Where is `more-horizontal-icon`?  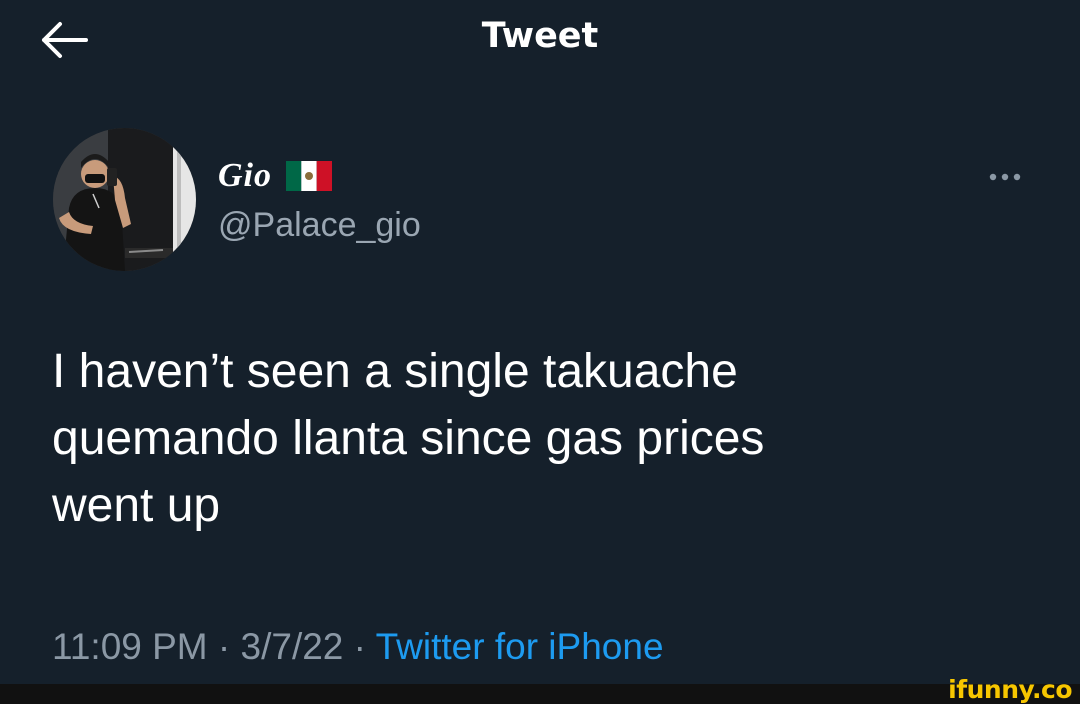 more-horizontal-icon is located at coordinates (1005, 177).